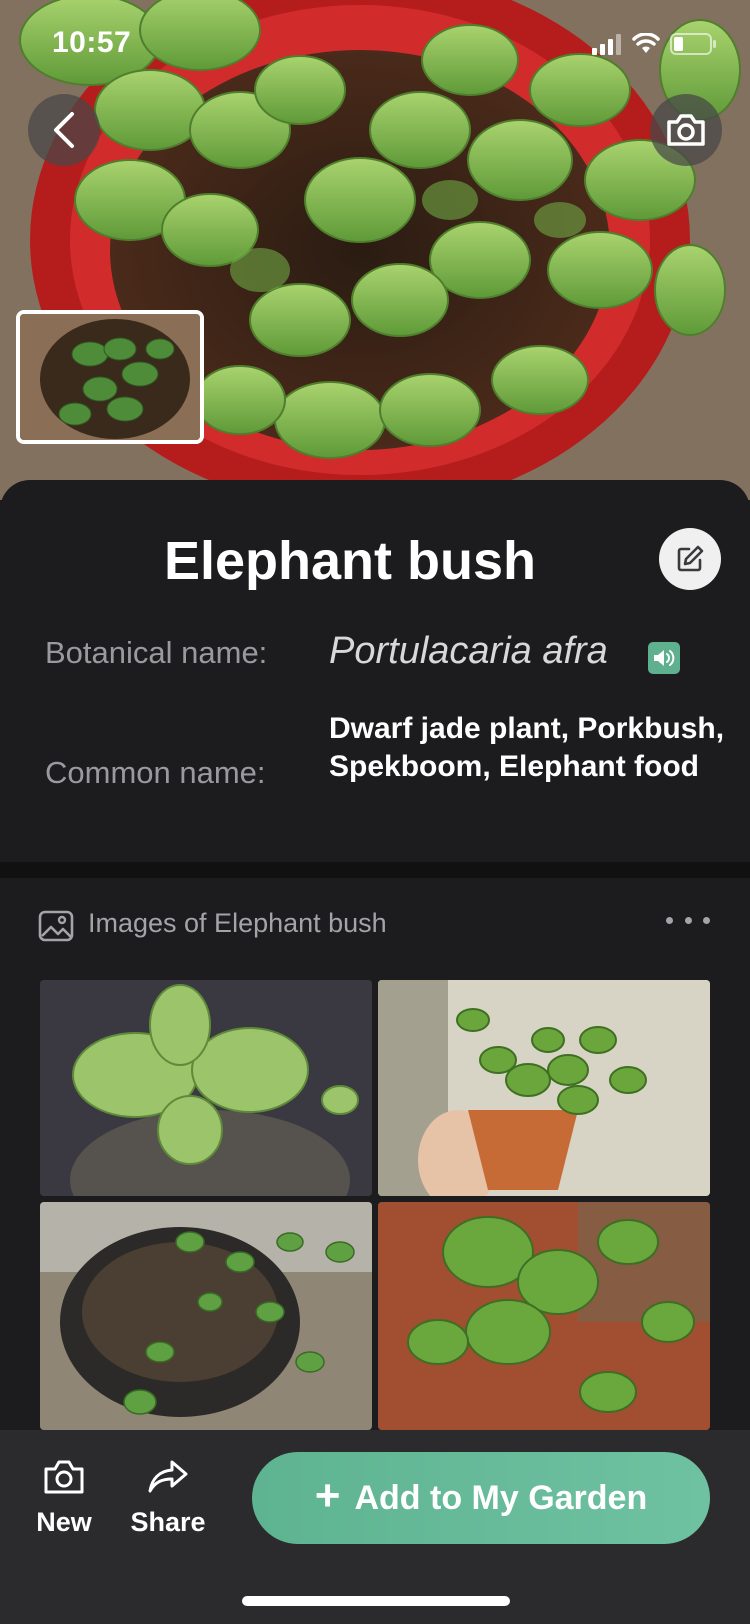 The height and width of the screenshot is (1624, 750). I want to click on botanical-name-label: Botanical name:, so click(156, 652).